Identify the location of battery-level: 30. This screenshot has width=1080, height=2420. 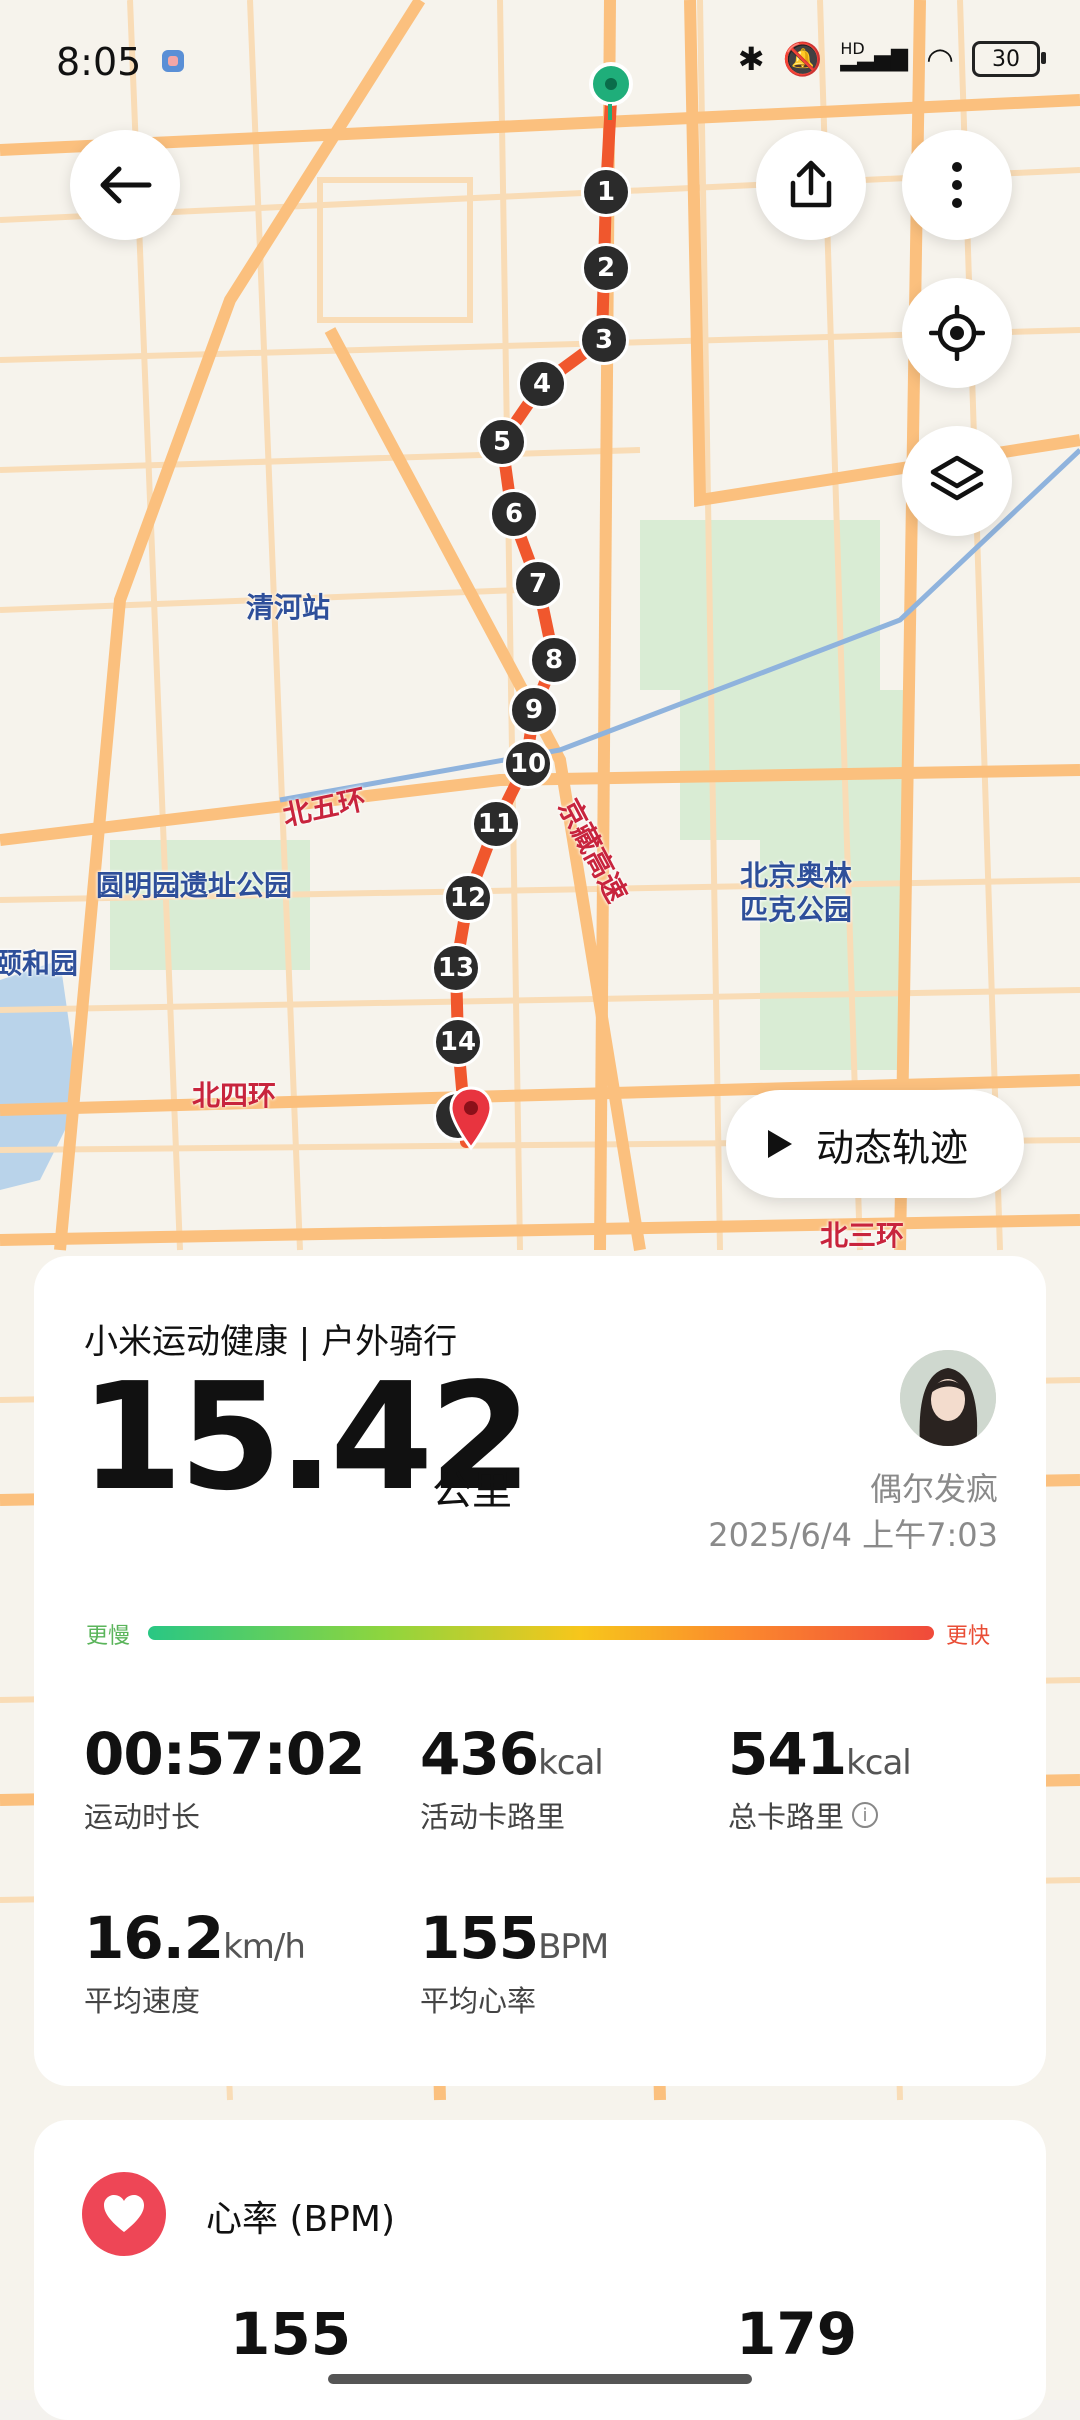
(1006, 59).